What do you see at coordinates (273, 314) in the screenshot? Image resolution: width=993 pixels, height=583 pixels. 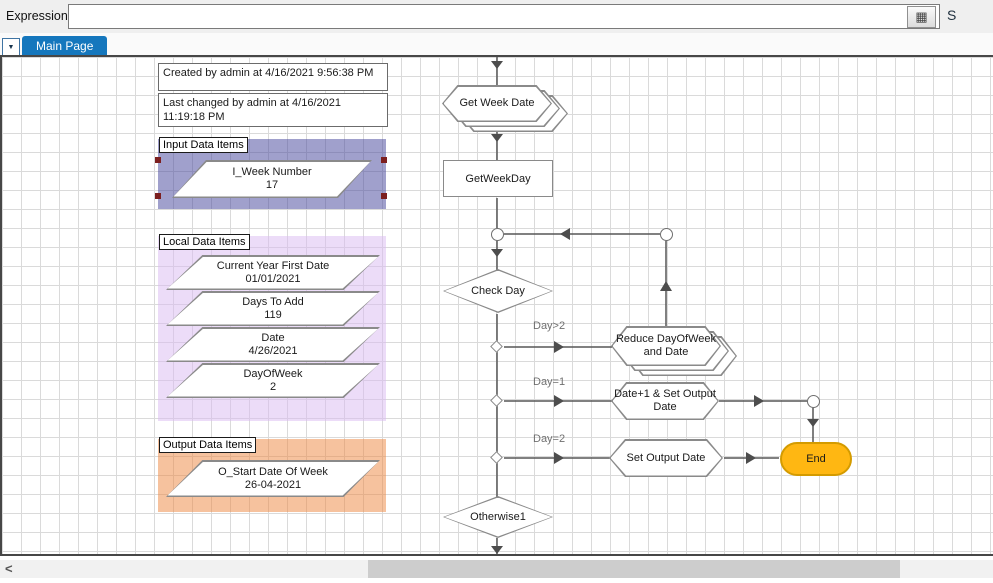 I see `data-item-value: 119` at bounding box center [273, 314].